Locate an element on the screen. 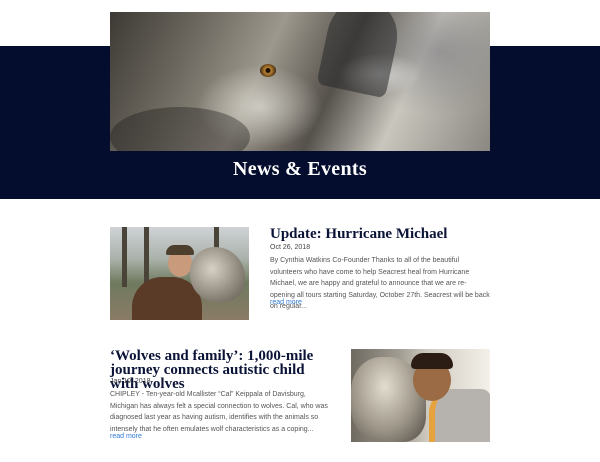 The width and height of the screenshot is (600, 462). wolf-snout-shape is located at coordinates (180, 129).